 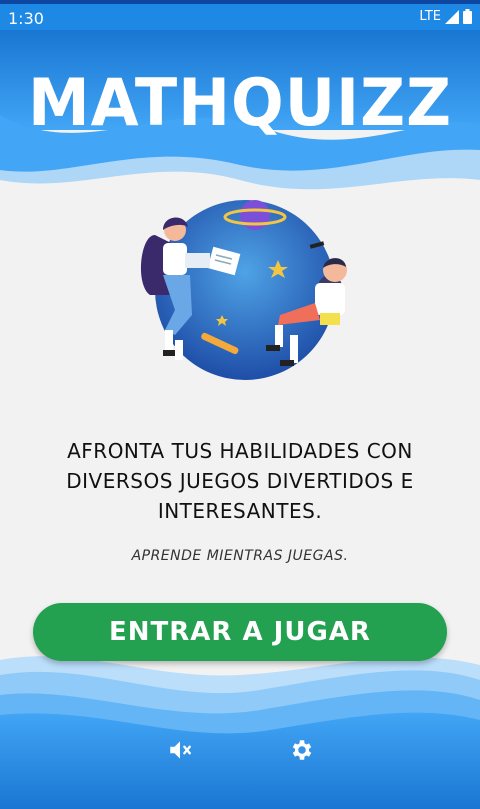 I want to click on battery-icon, so click(x=467, y=16).